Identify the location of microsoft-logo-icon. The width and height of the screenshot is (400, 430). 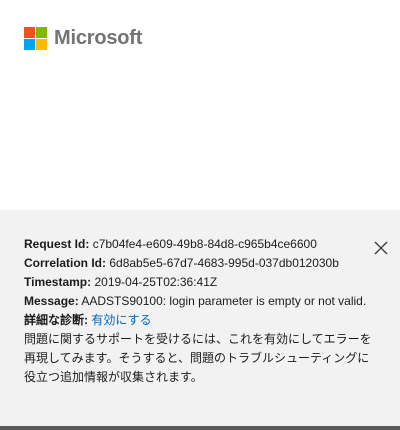
(35, 38).